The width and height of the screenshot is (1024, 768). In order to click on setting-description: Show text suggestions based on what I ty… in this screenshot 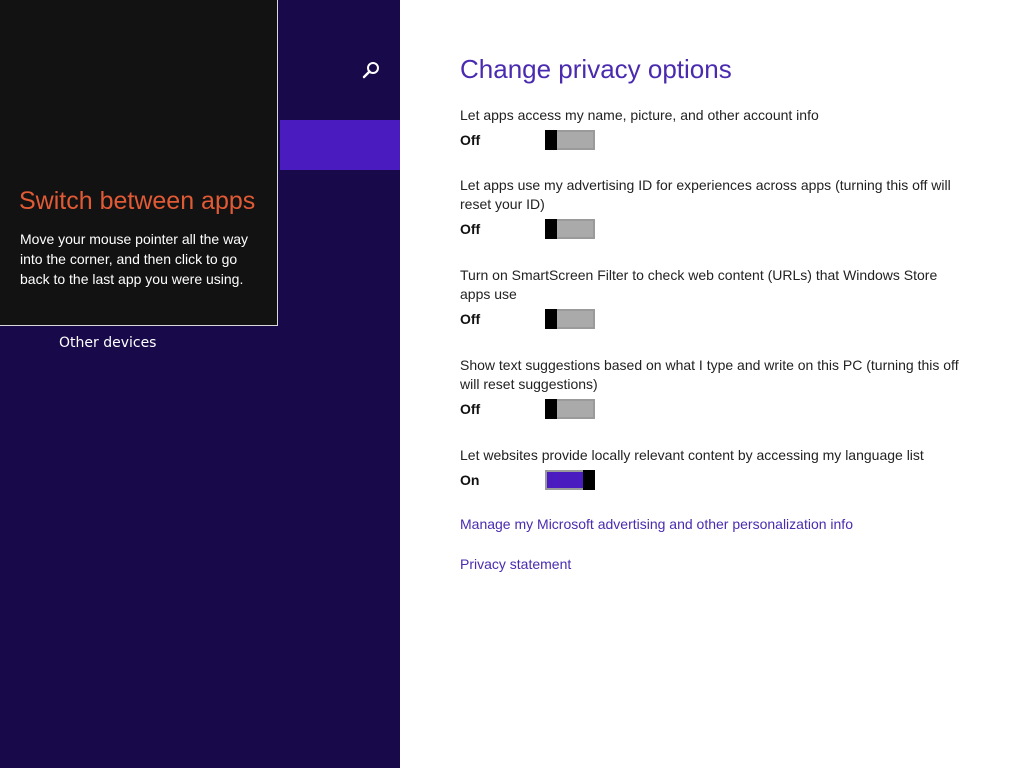, I will do `click(709, 374)`.